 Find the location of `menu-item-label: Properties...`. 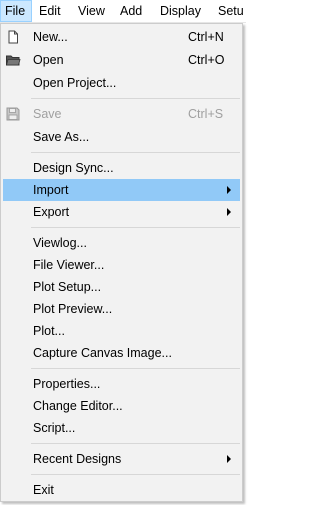

menu-item-label: Properties... is located at coordinates (67, 384).